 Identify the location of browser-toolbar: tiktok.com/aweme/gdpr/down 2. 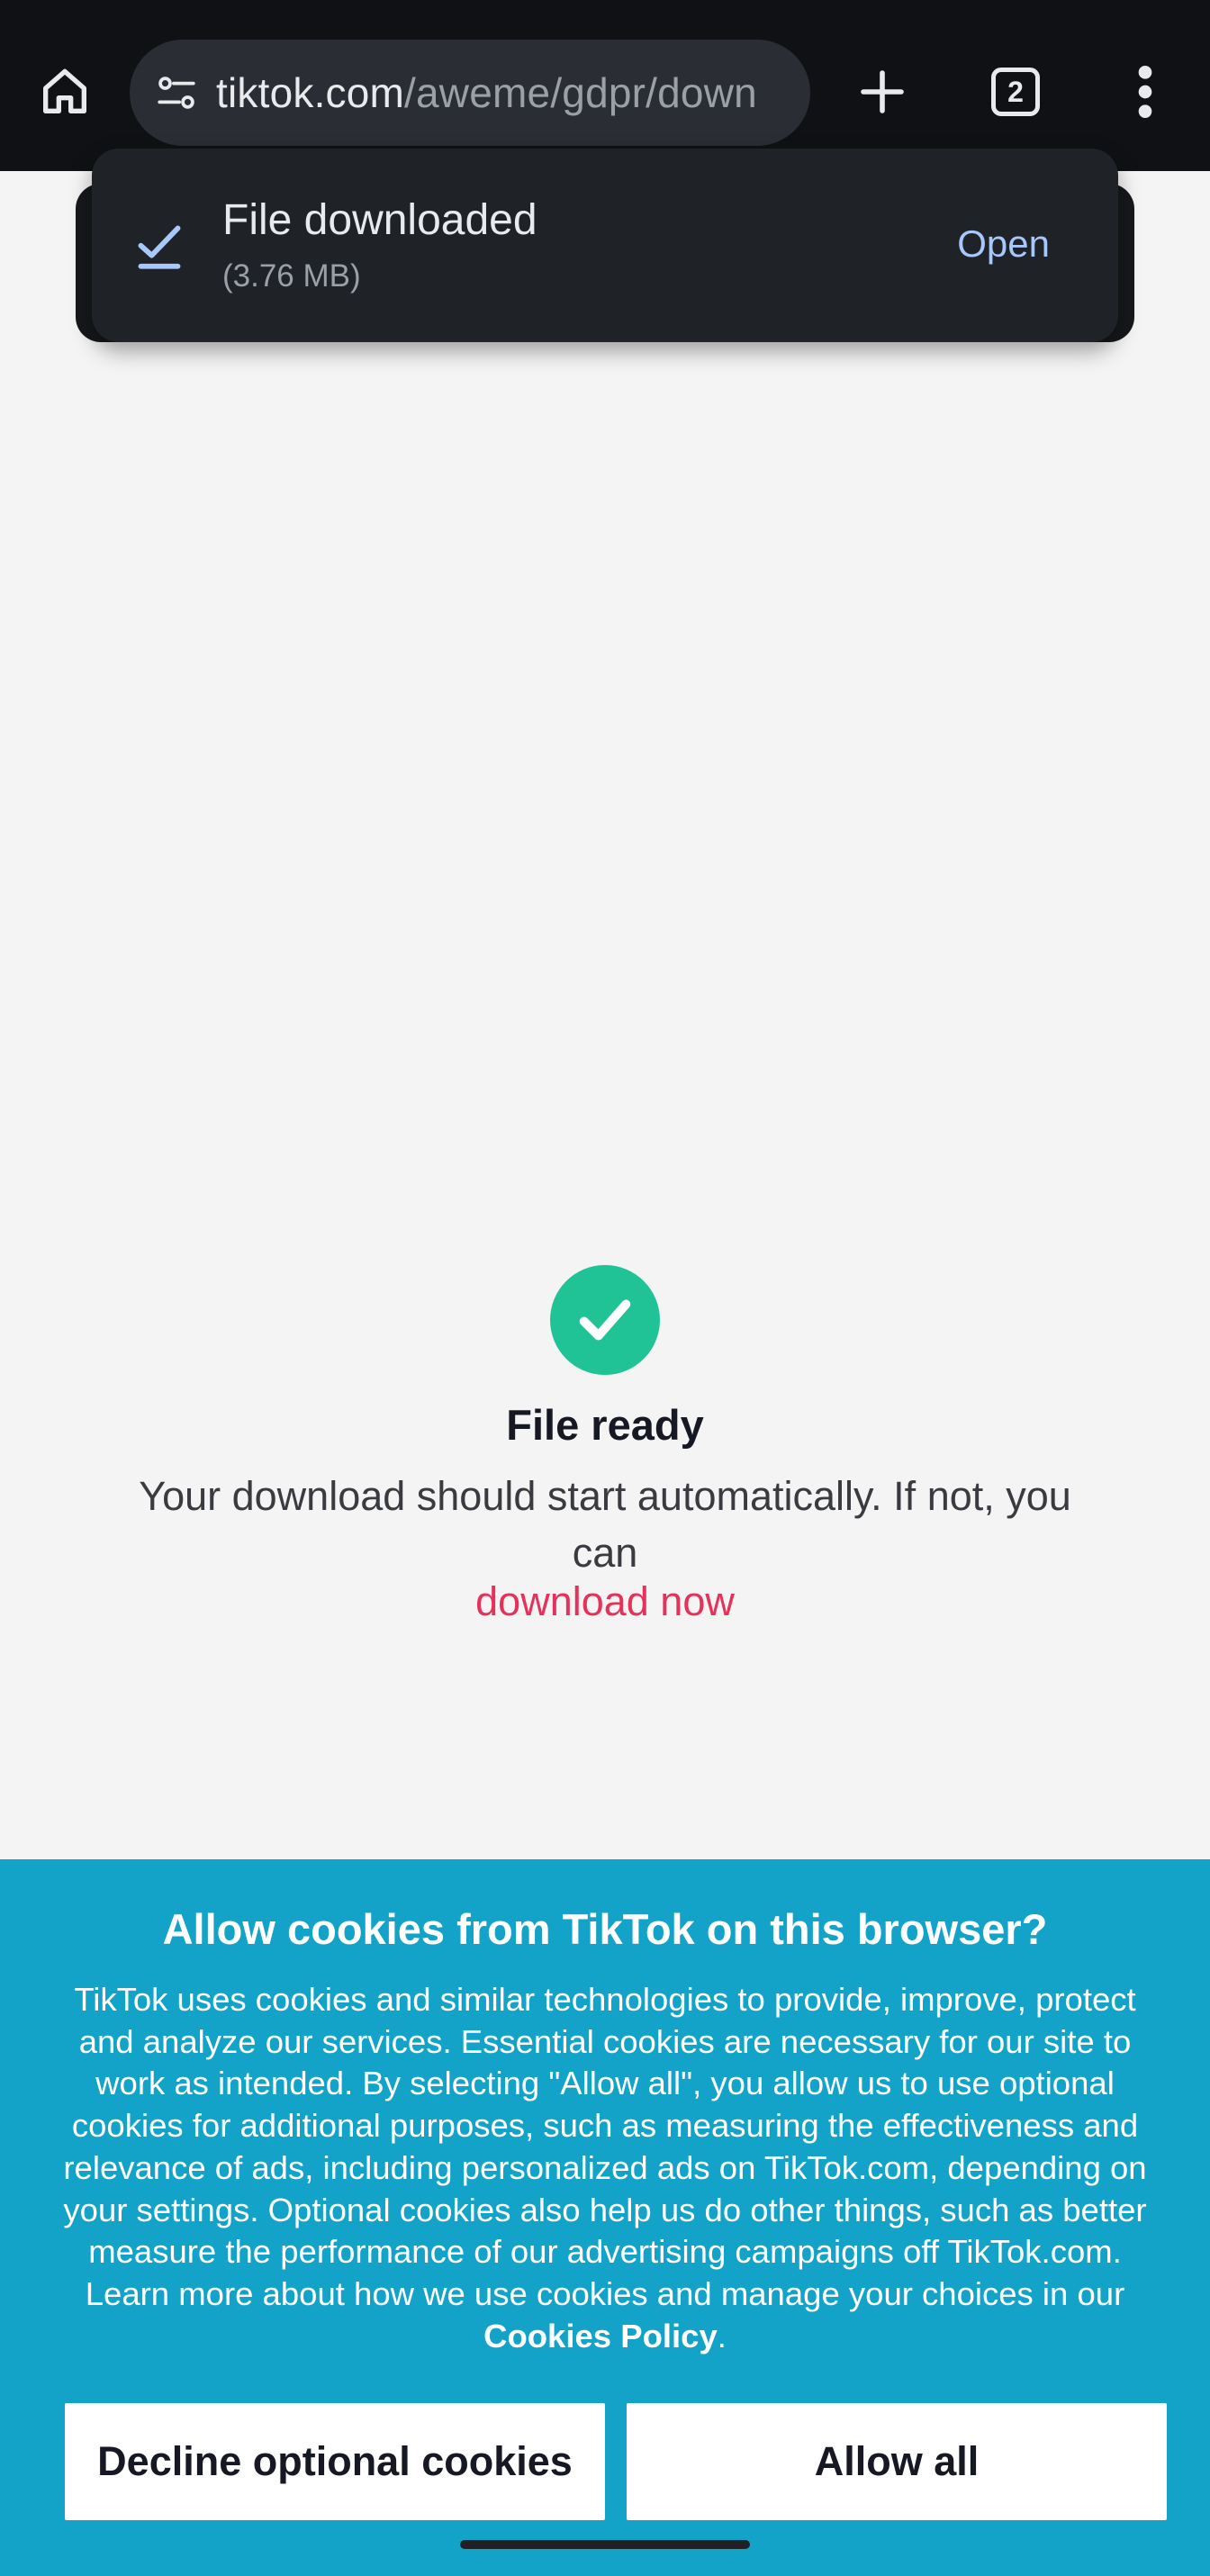
(605, 85).